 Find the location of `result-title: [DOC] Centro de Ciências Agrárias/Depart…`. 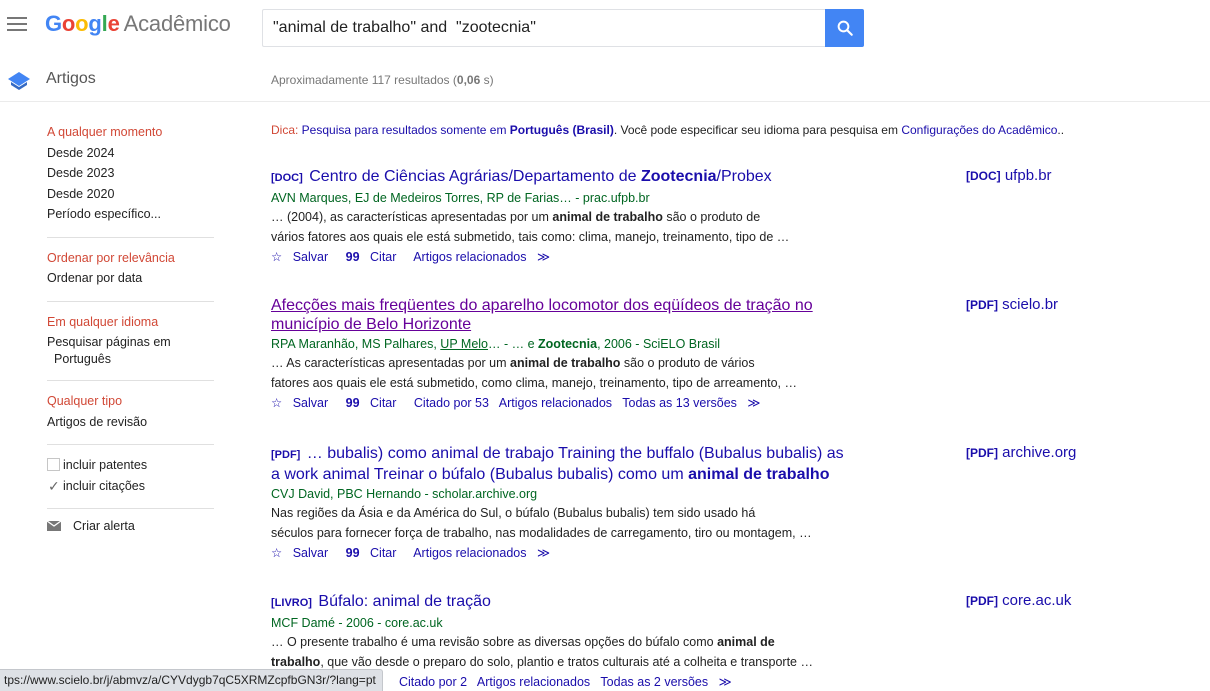

result-title: [DOC] Centro de Ciências Agrárias/Depart… is located at coordinates (581, 177).